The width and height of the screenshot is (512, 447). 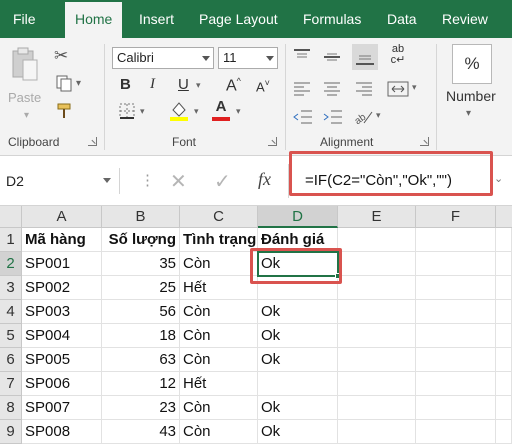 I want to click on tab-data: Data, so click(x=402, y=19).